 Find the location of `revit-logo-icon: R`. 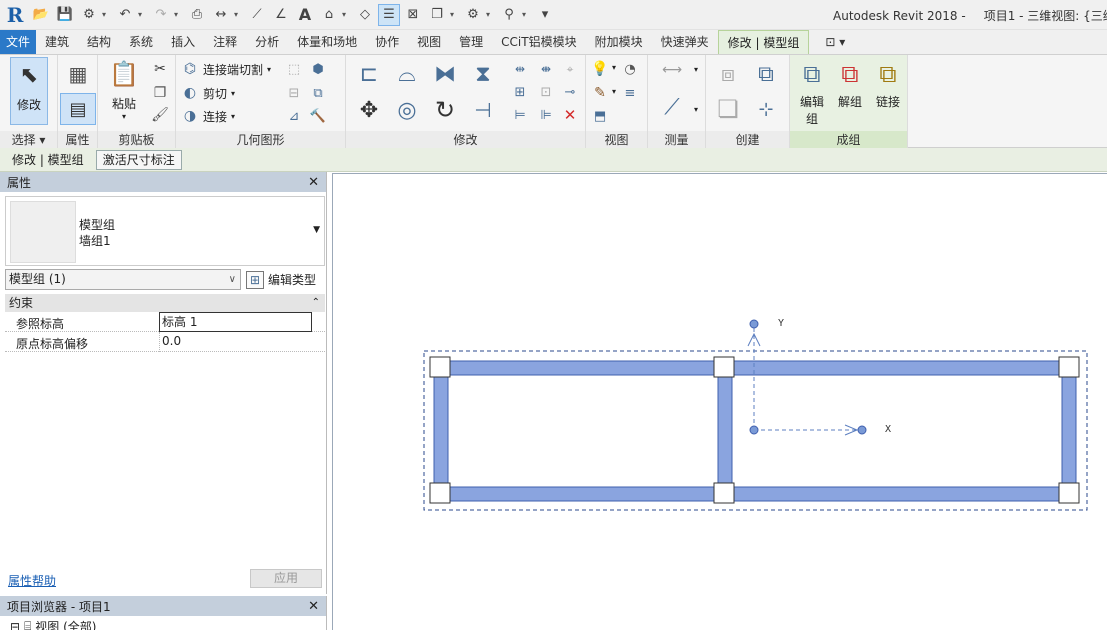

revit-logo-icon: R is located at coordinates (15, 15).